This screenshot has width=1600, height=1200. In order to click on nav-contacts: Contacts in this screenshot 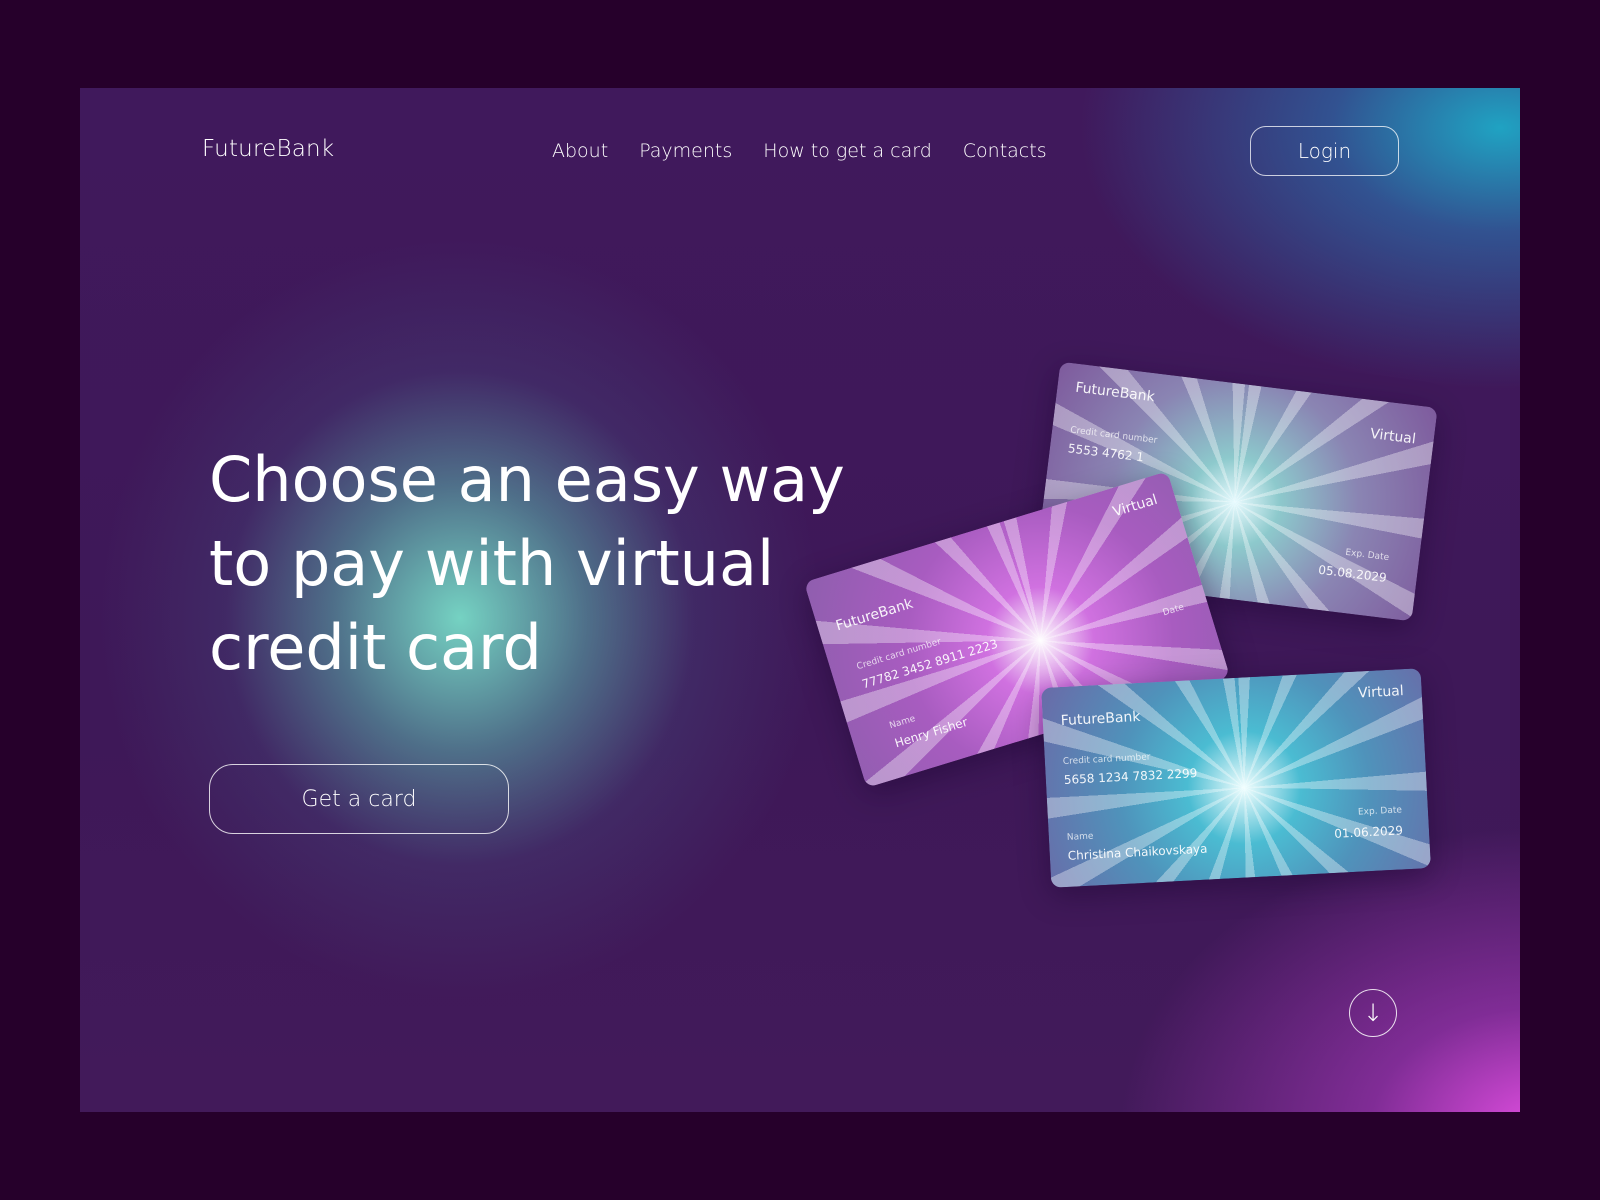, I will do `click(1005, 151)`.